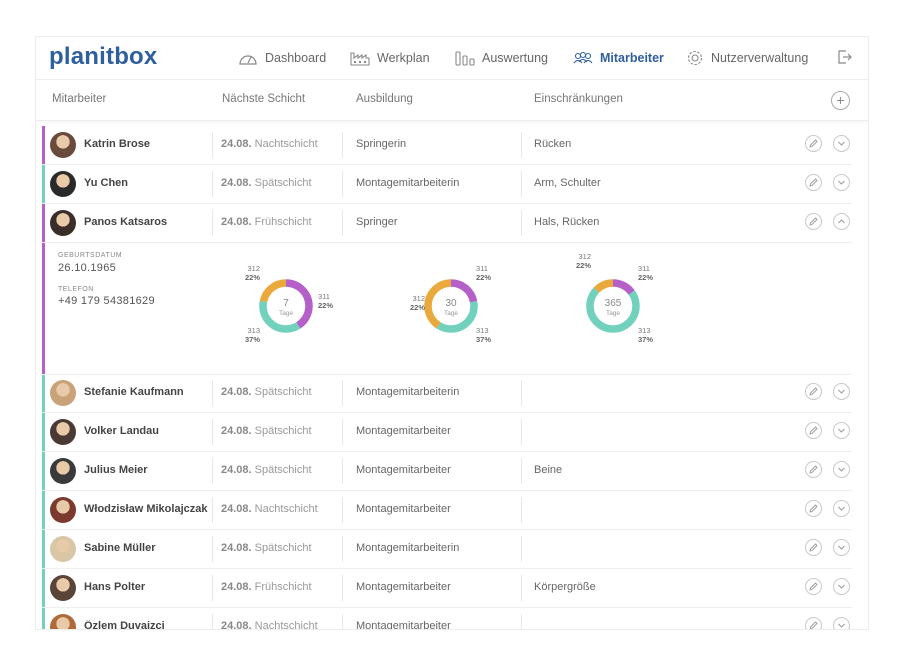  I want to click on nav-auswertung: Auswertung, so click(501, 58).